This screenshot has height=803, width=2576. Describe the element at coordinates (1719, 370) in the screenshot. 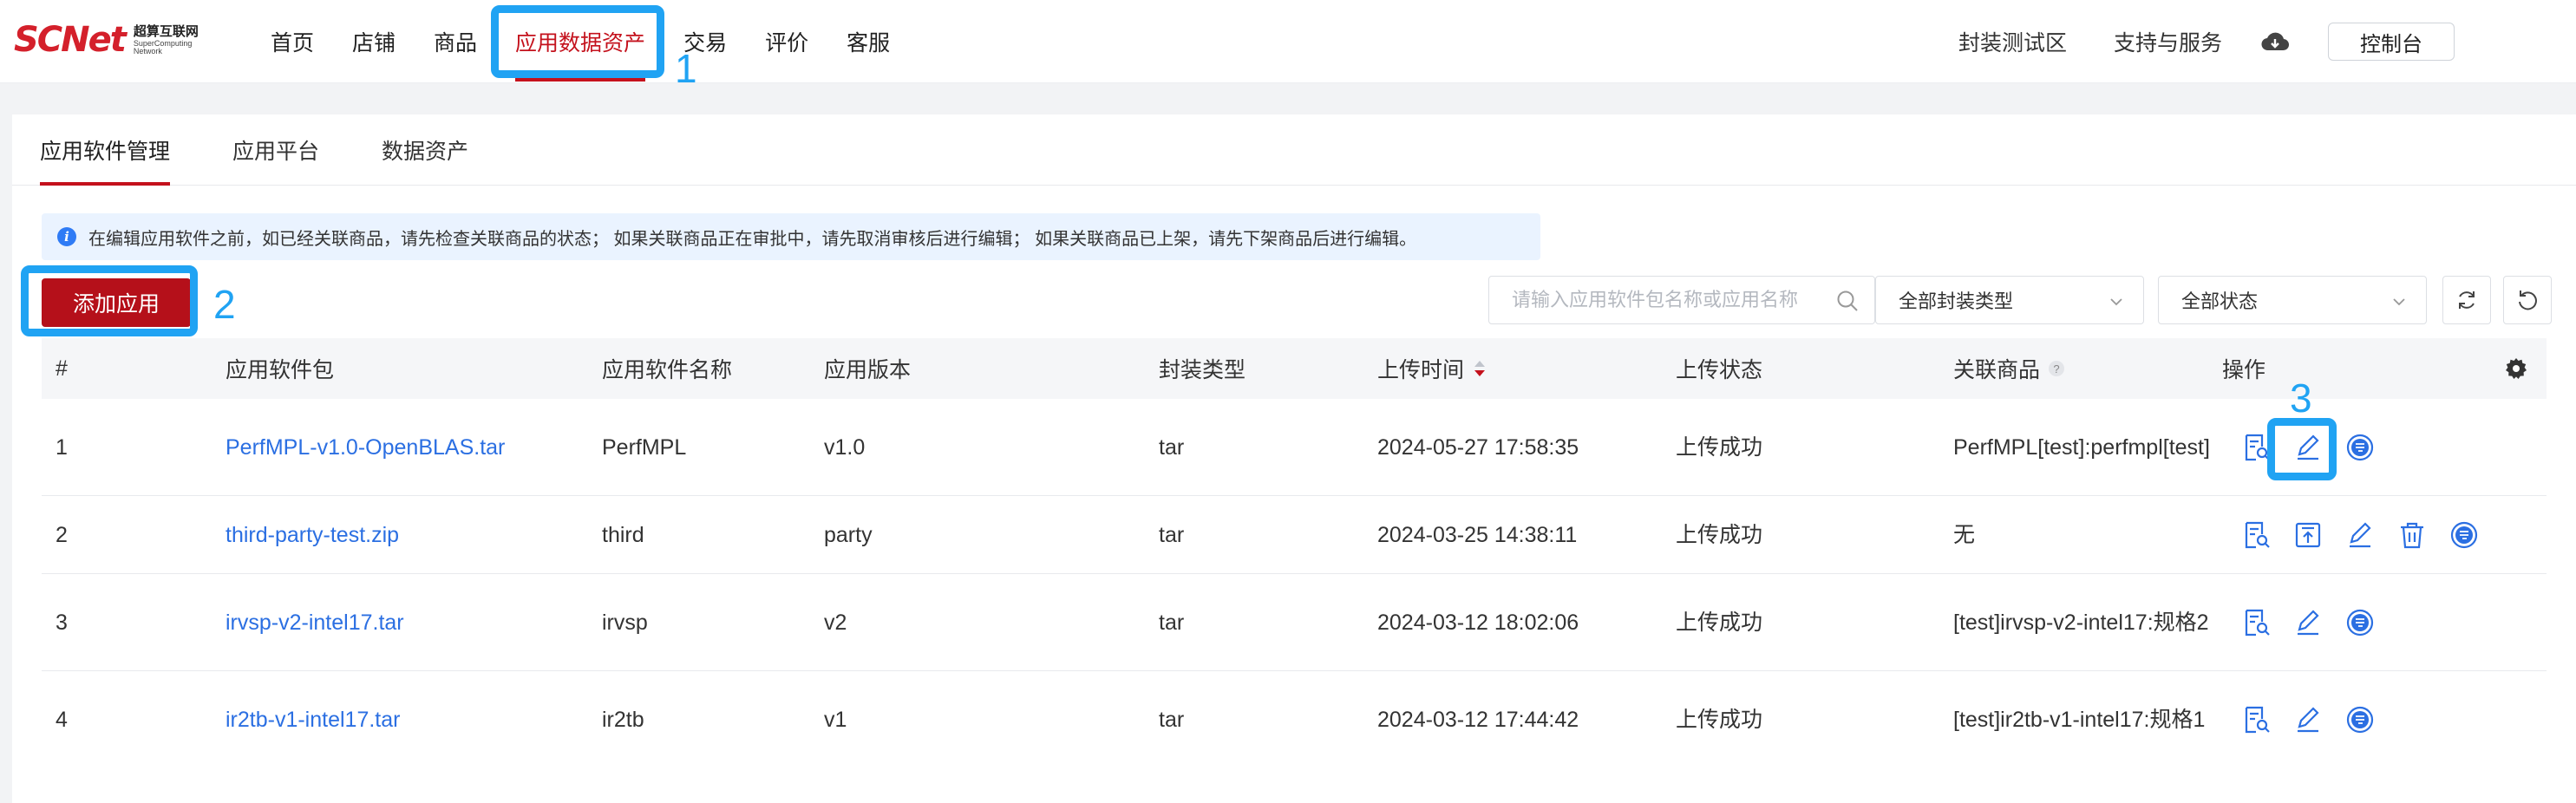

I see `col-status: 上传状态` at that location.